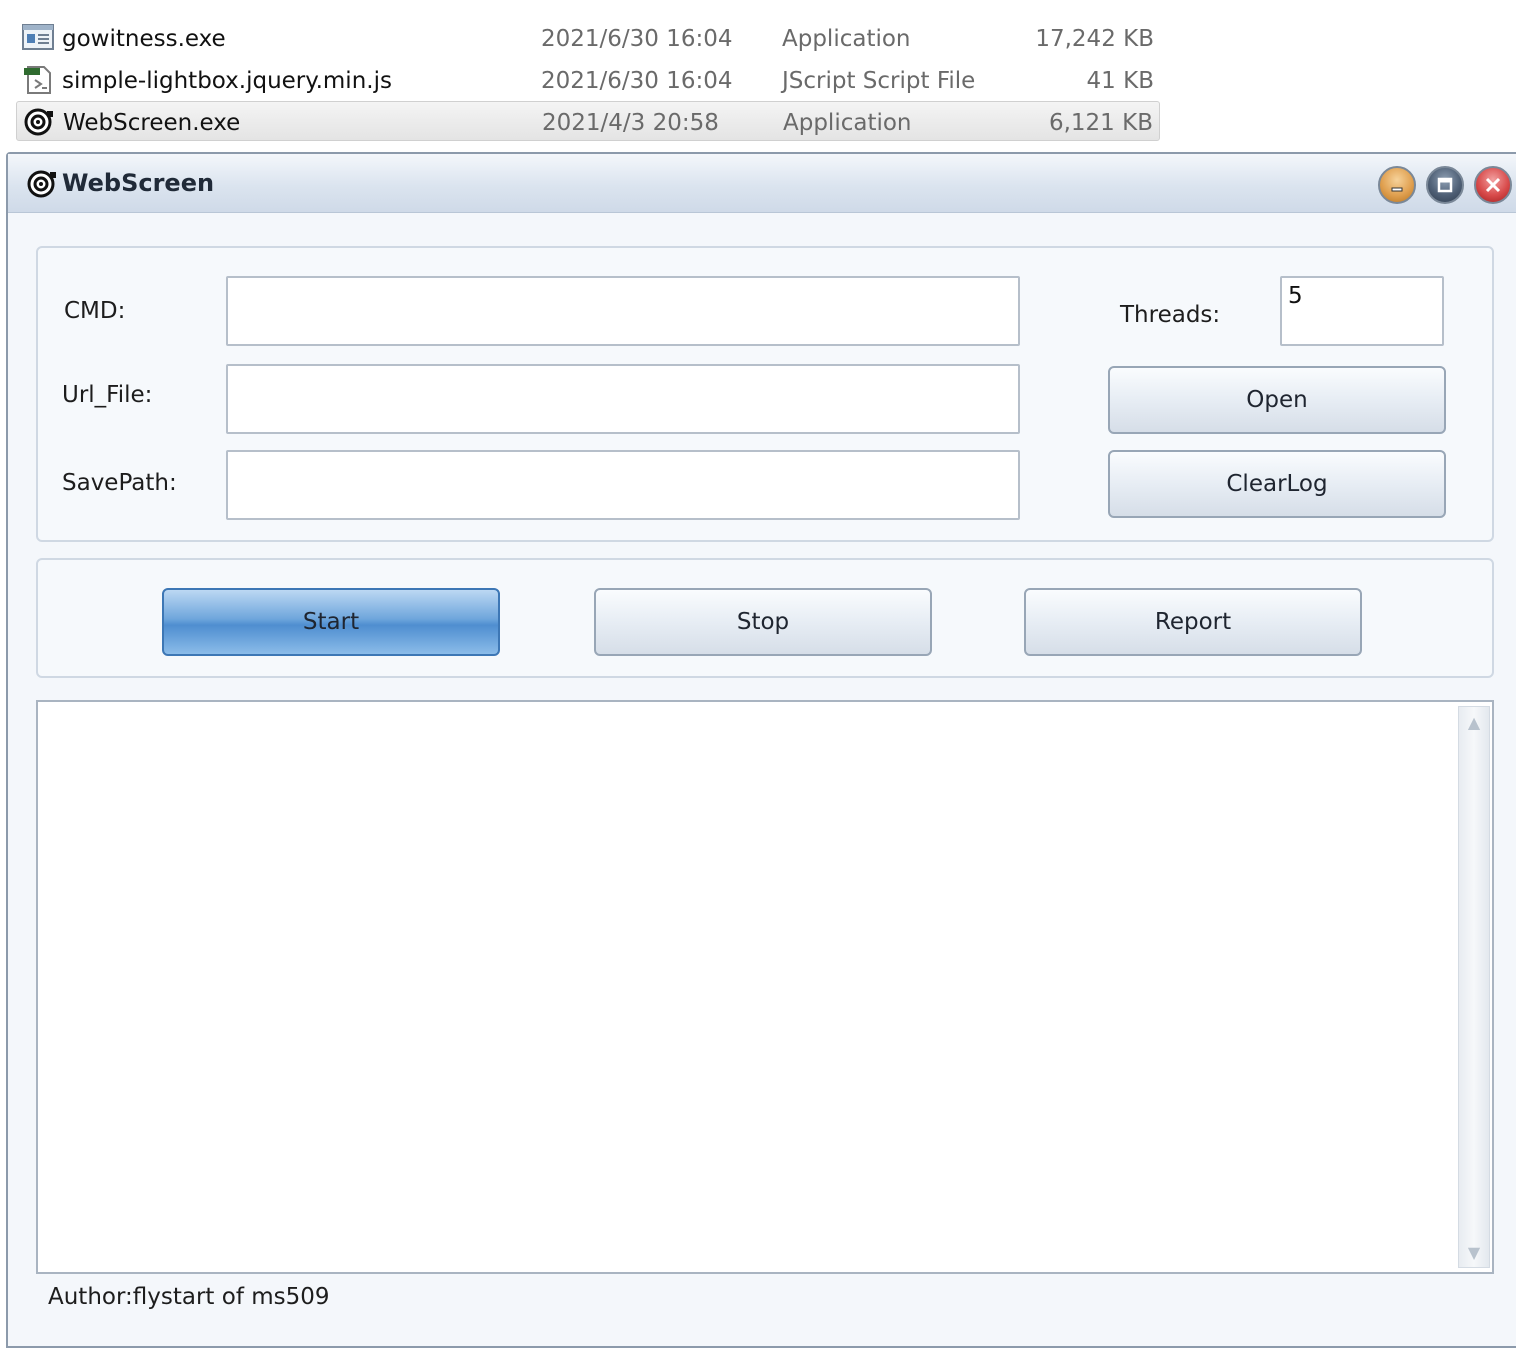 The height and width of the screenshot is (1370, 1516). I want to click on file-name: gowitness.exe, so click(144, 39).